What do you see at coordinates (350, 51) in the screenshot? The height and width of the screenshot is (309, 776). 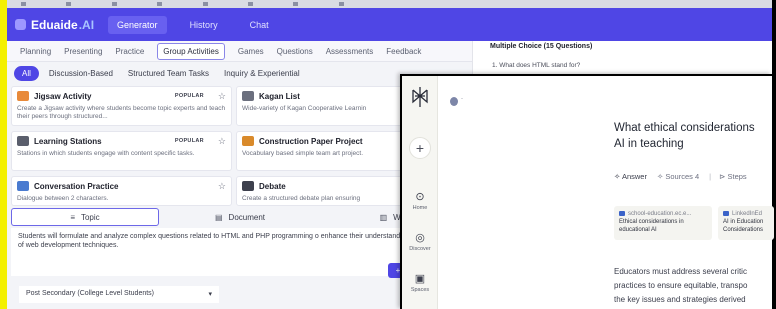 I see `tab-assessments: Assessments` at bounding box center [350, 51].